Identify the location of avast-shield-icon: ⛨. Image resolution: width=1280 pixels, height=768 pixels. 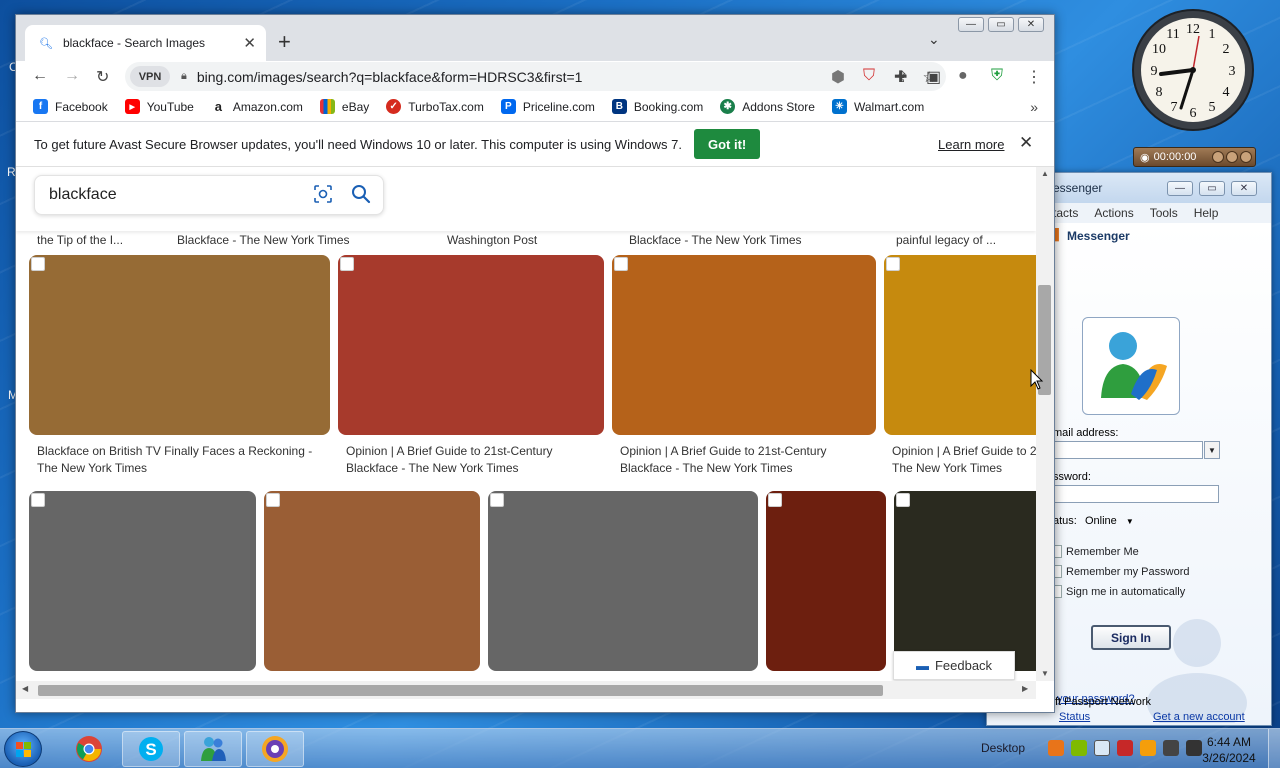
(997, 76).